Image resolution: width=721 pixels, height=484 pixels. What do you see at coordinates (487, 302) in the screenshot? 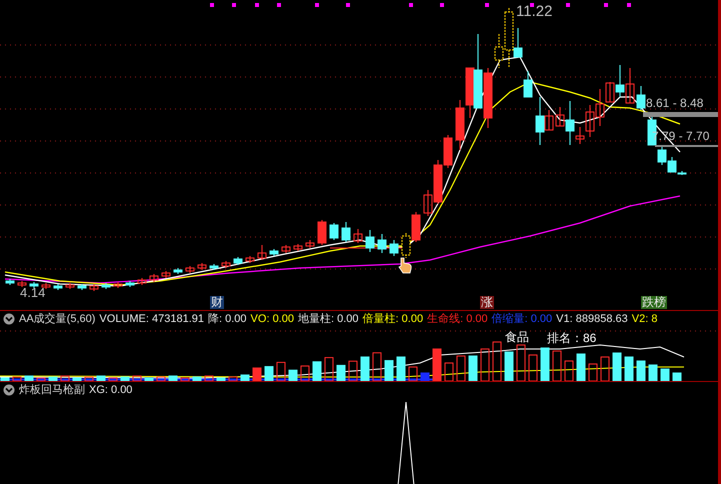
I see `event-marker: 涨` at bounding box center [487, 302].